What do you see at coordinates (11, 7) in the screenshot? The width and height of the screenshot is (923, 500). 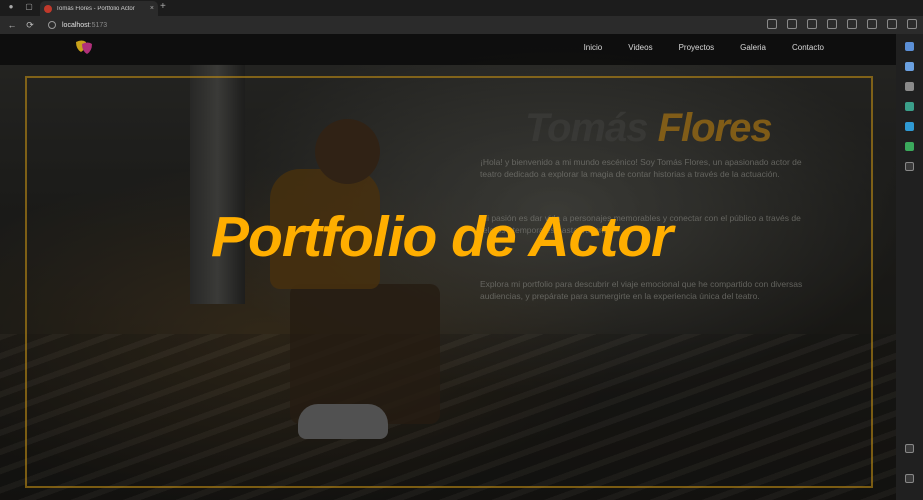 I see `profile-icon: ●` at bounding box center [11, 7].